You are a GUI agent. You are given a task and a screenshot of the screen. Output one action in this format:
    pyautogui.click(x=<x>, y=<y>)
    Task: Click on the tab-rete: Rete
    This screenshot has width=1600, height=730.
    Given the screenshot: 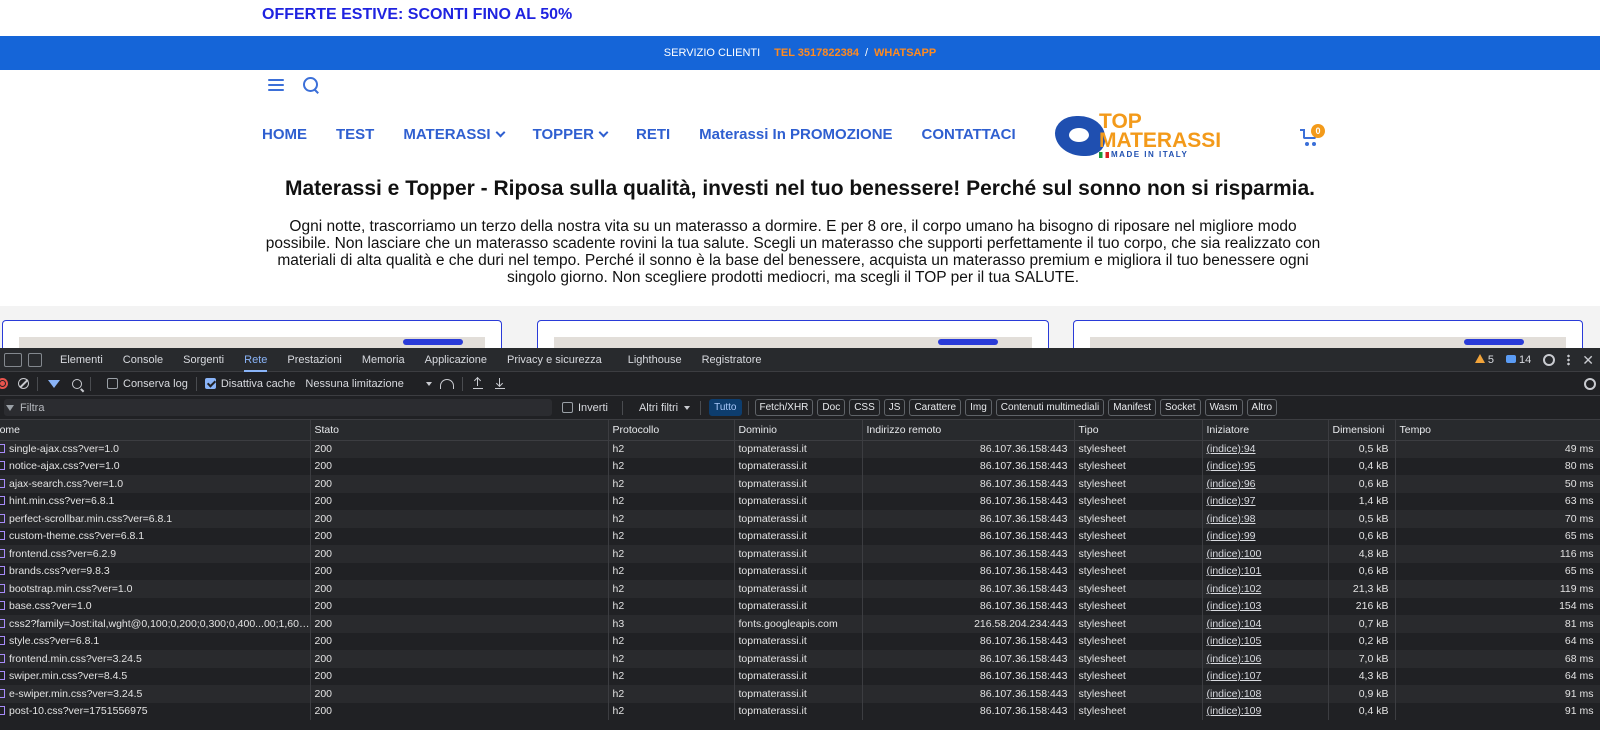 What is the action you would take?
    pyautogui.click(x=256, y=360)
    